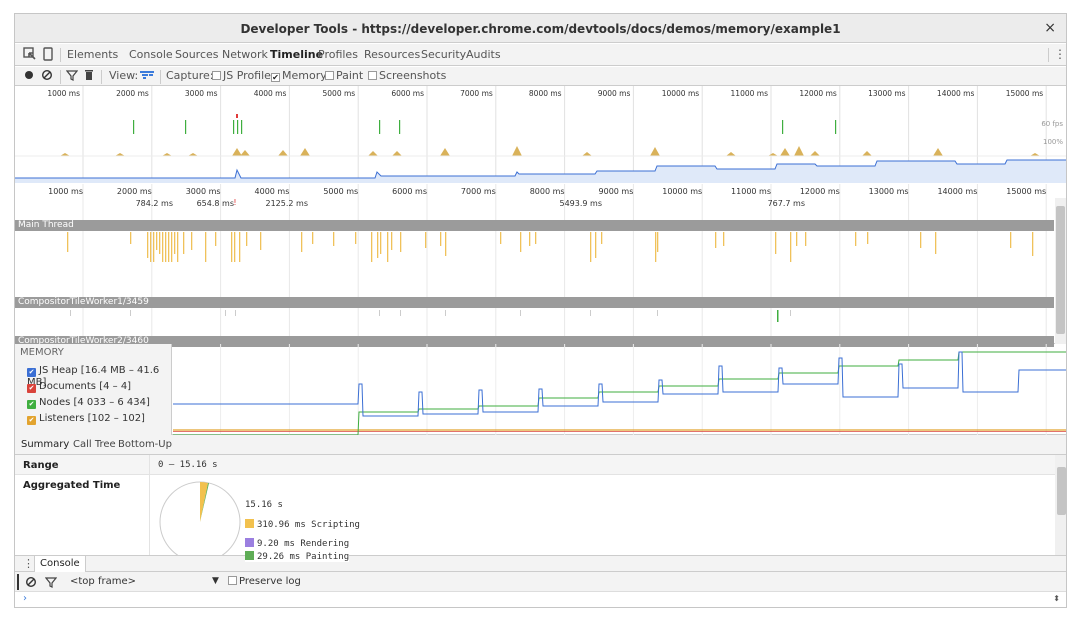  Describe the element at coordinates (1056, 598) in the screenshot. I see `console-scroll-icon: ⬍` at that location.